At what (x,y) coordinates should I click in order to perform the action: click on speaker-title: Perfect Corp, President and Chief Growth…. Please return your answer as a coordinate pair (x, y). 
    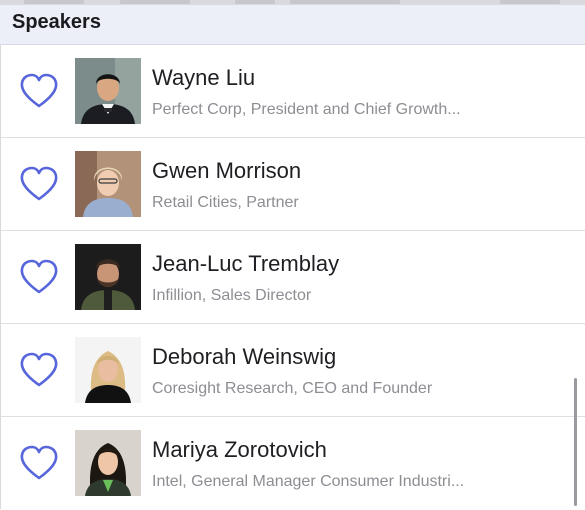
    Looking at the image, I should click on (306, 109).